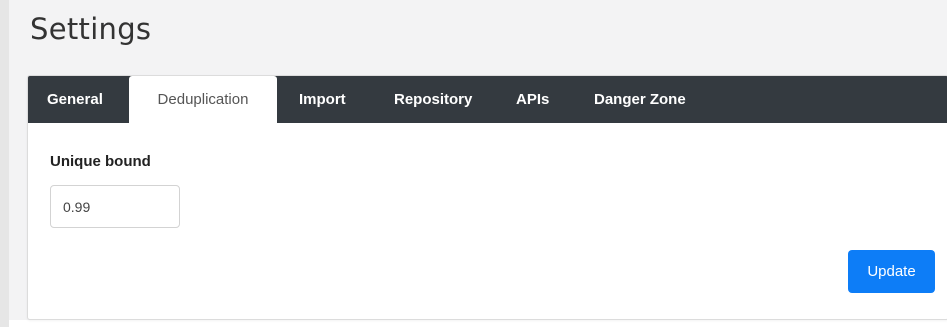 This screenshot has width=947, height=327. What do you see at coordinates (4, 163) in the screenshot?
I see `left-edge` at bounding box center [4, 163].